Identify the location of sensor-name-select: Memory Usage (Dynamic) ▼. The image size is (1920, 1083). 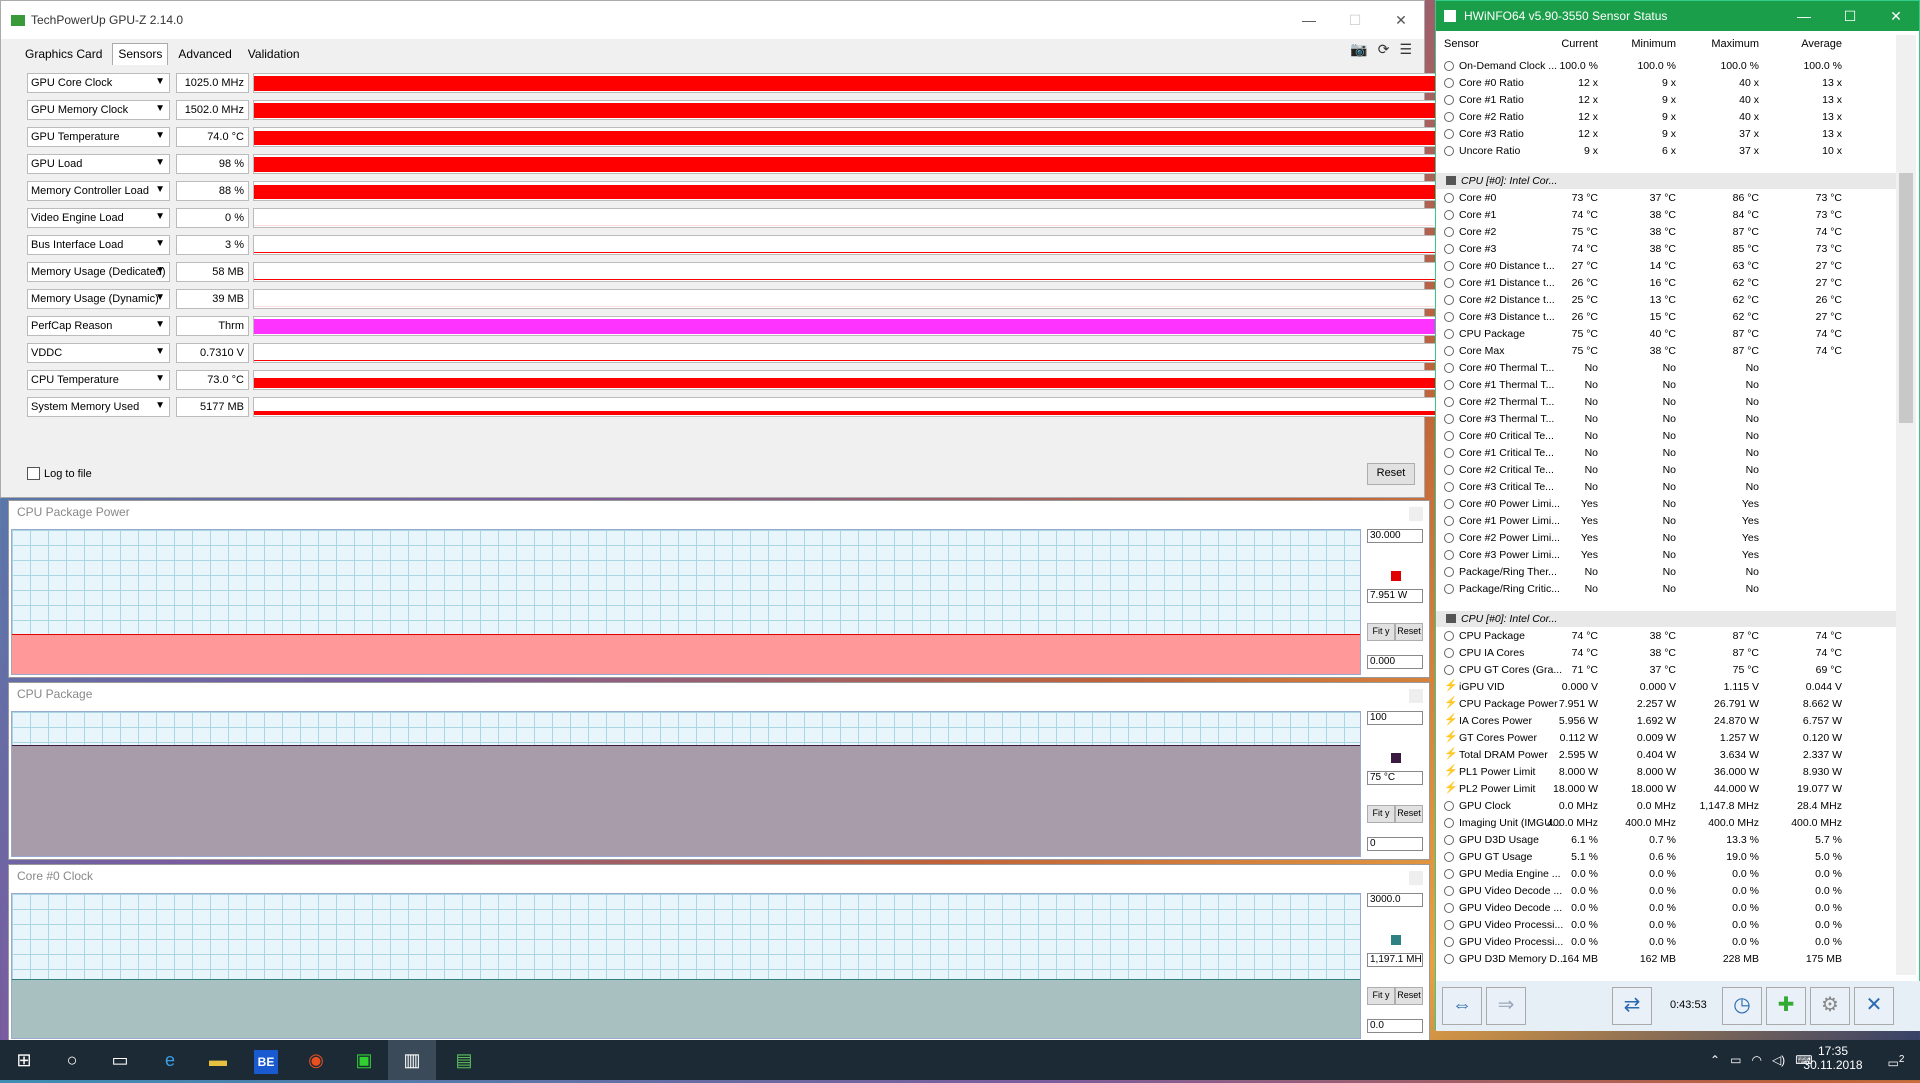
(98, 299).